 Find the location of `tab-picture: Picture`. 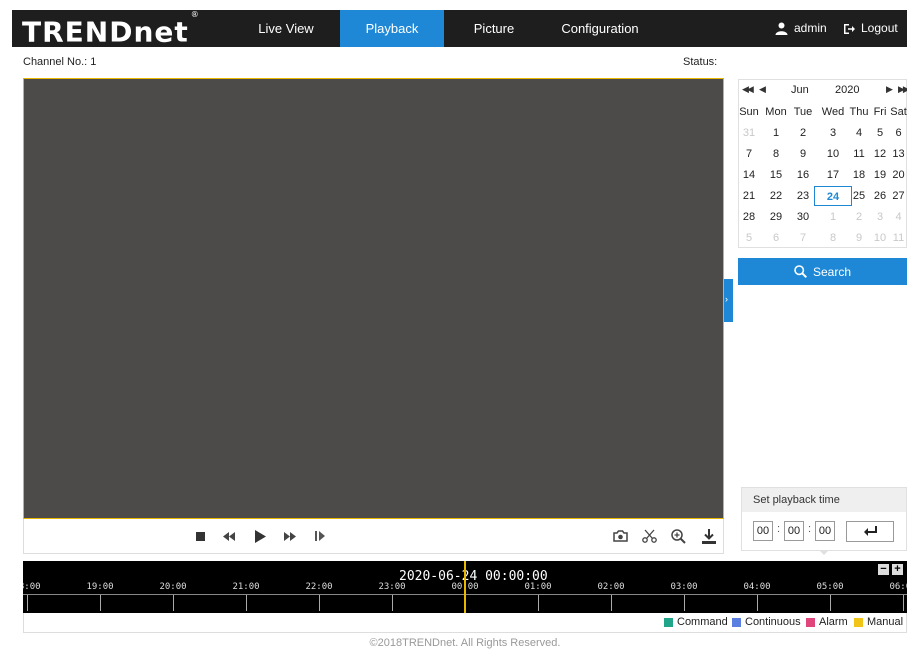

tab-picture: Picture is located at coordinates (494, 28).